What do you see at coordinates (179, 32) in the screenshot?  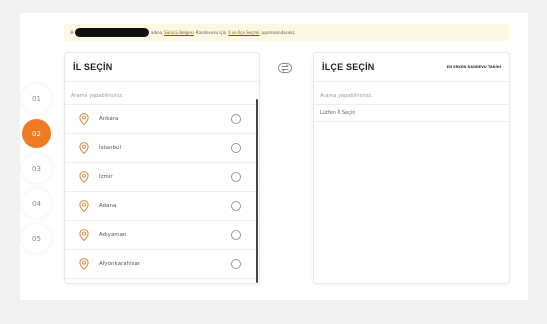 I see `notice-link-license: Sürücü Belgesi` at bounding box center [179, 32].